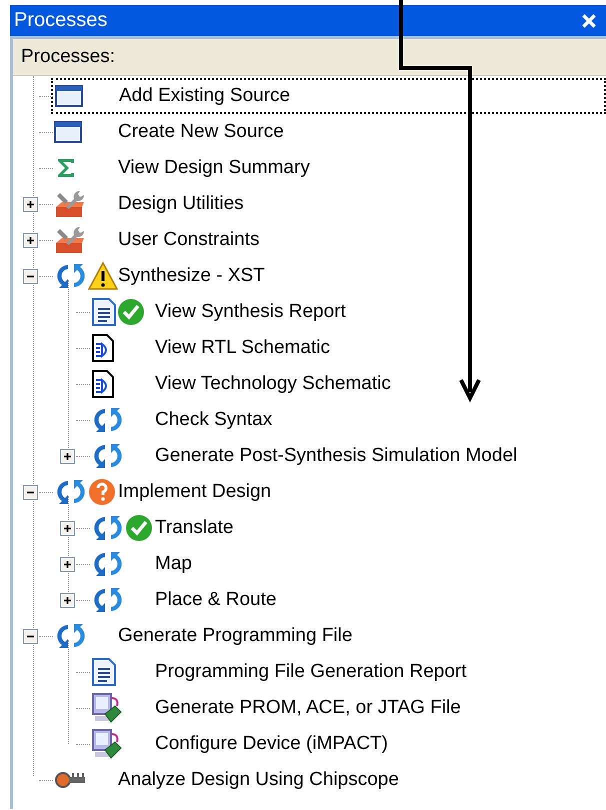  What do you see at coordinates (328, 132) in the screenshot?
I see `tree-item: Create New Source` at bounding box center [328, 132].